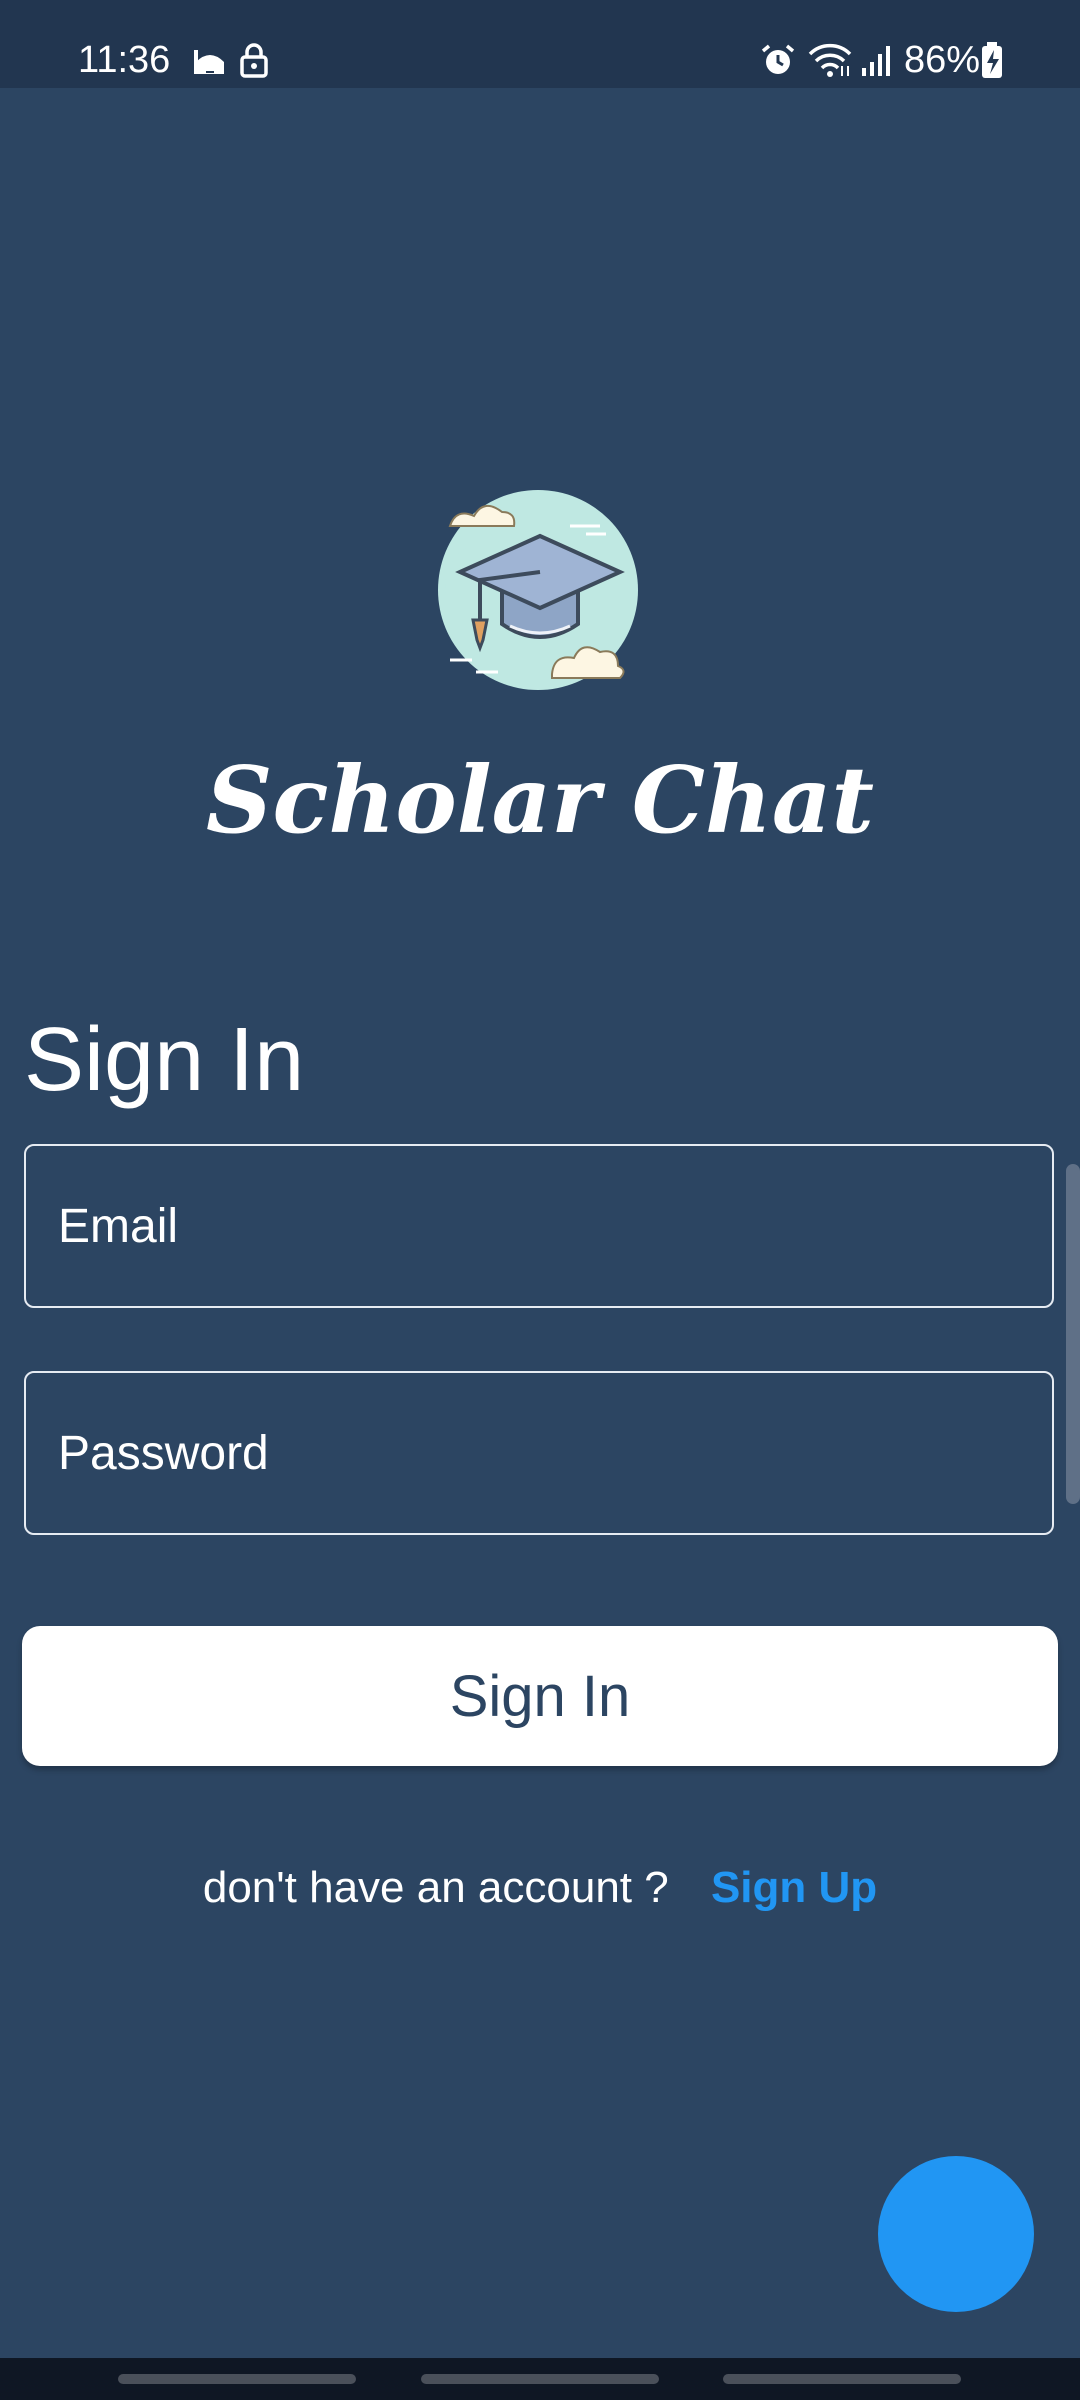 This screenshot has width=1080, height=2400. I want to click on floating-action-button, so click(956, 2234).